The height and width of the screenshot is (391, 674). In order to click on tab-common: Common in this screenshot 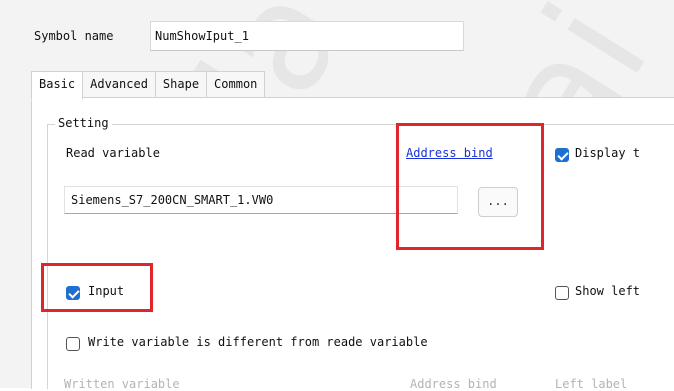, I will do `click(236, 84)`.